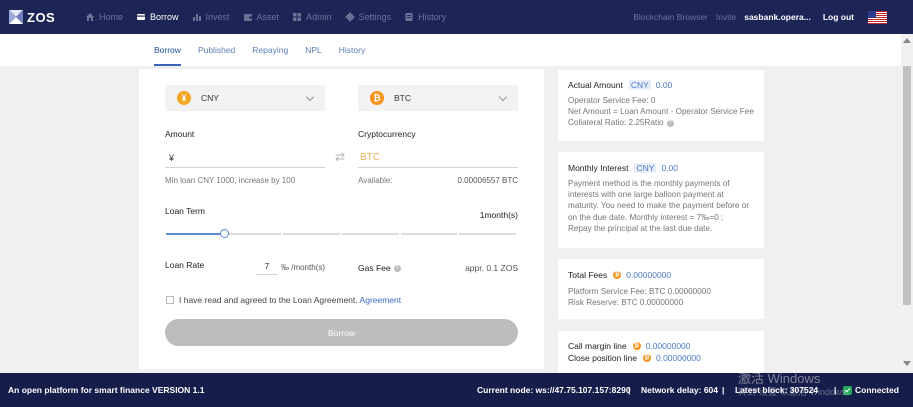 This screenshot has width=913, height=407. I want to click on nav-invest: Invest, so click(211, 17).